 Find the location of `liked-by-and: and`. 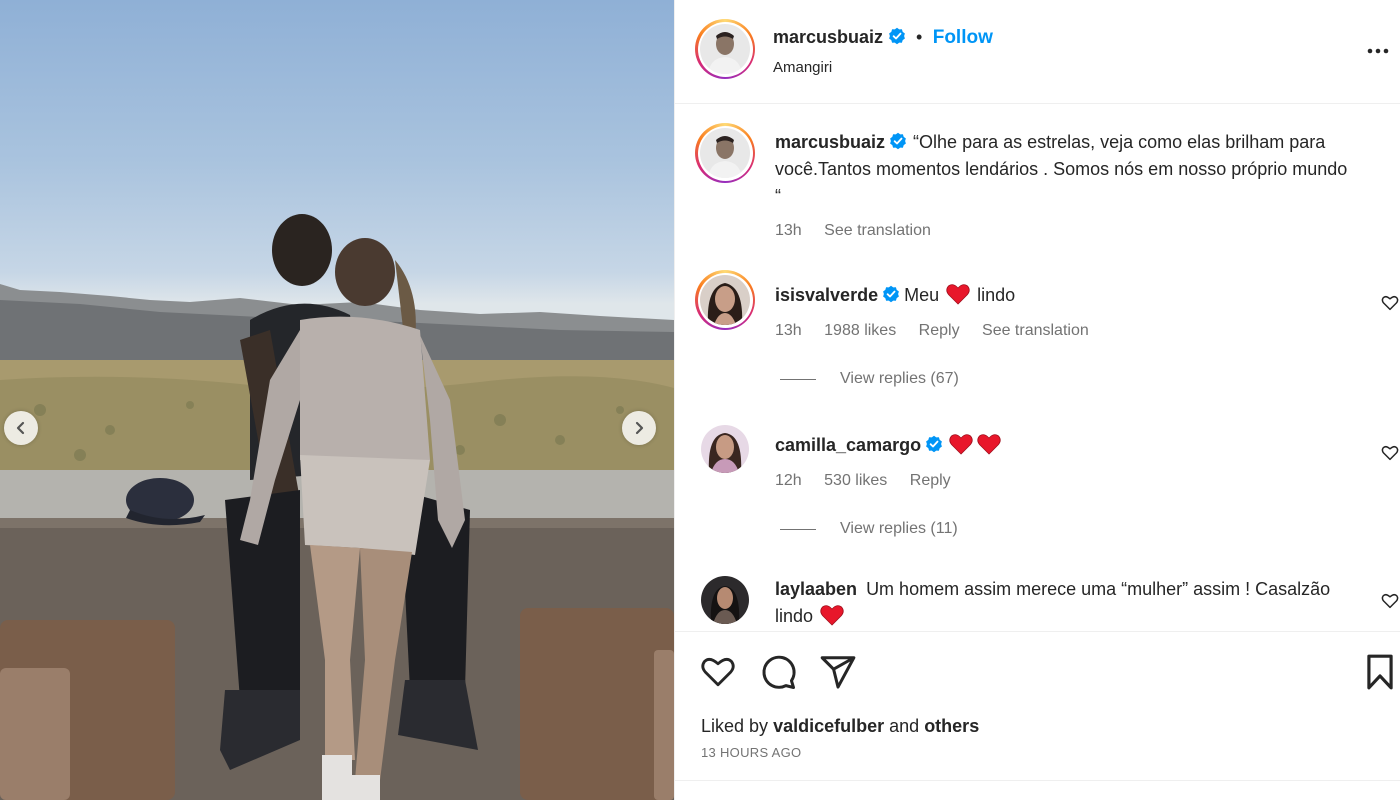

liked-by-and: and is located at coordinates (904, 726).